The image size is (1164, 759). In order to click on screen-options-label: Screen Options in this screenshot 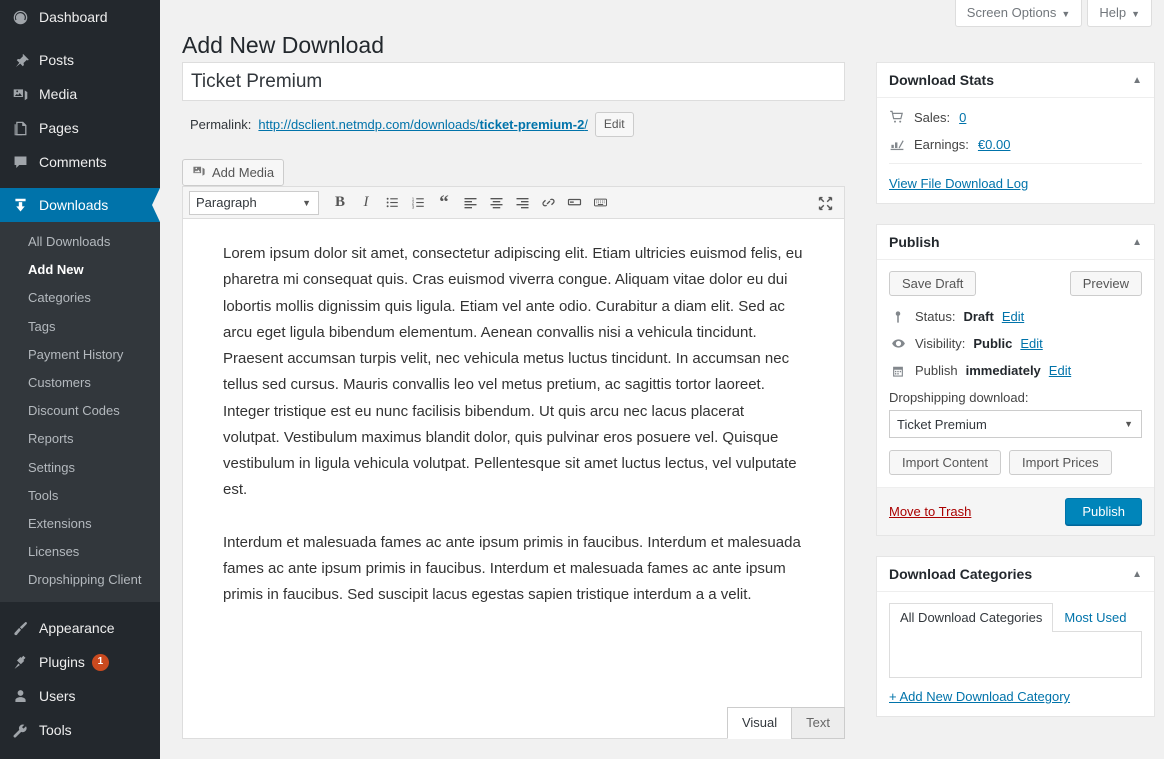, I will do `click(1011, 12)`.